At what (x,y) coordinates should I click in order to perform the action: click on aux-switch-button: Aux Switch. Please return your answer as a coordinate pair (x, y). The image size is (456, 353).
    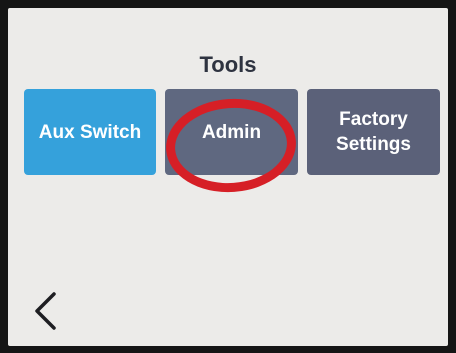
    Looking at the image, I should click on (90, 132).